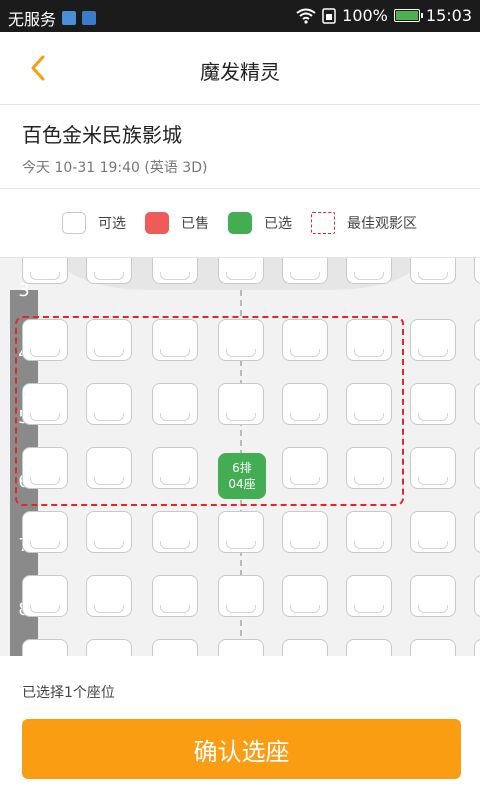 The width and height of the screenshot is (480, 800). What do you see at coordinates (177, 223) in the screenshot?
I see `legend-sold: 已售` at bounding box center [177, 223].